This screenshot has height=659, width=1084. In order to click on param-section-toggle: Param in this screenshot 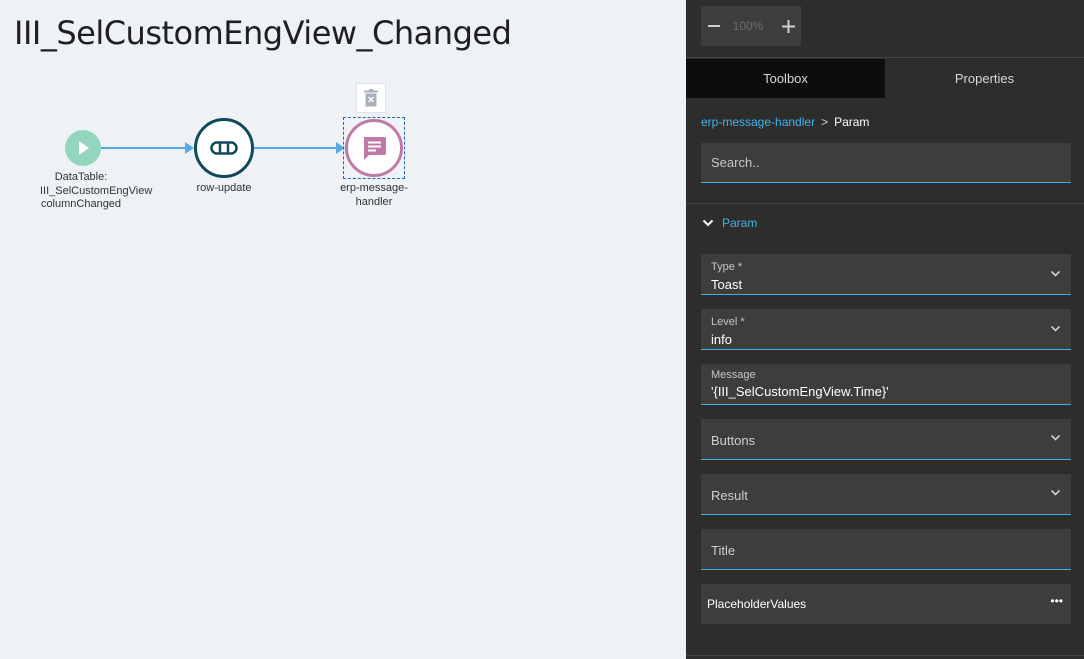, I will do `click(729, 223)`.